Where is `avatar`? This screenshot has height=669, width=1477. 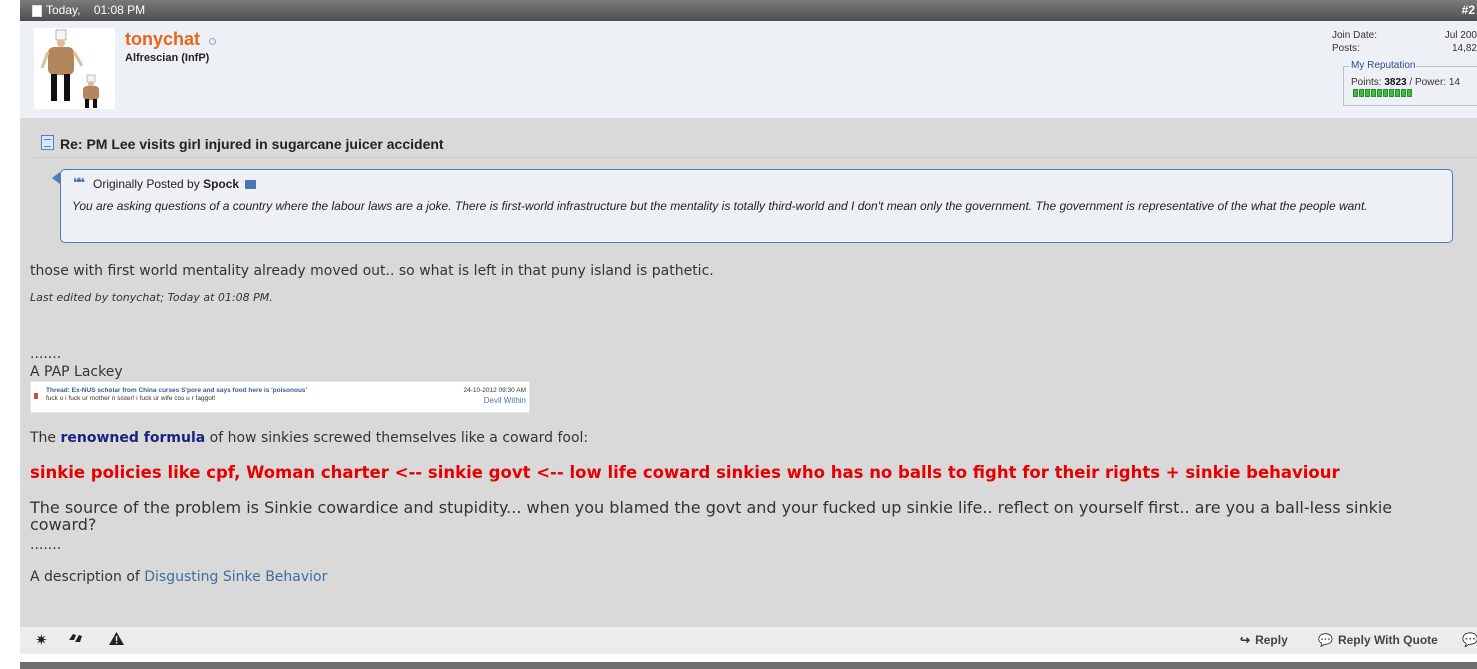
avatar is located at coordinates (74, 68).